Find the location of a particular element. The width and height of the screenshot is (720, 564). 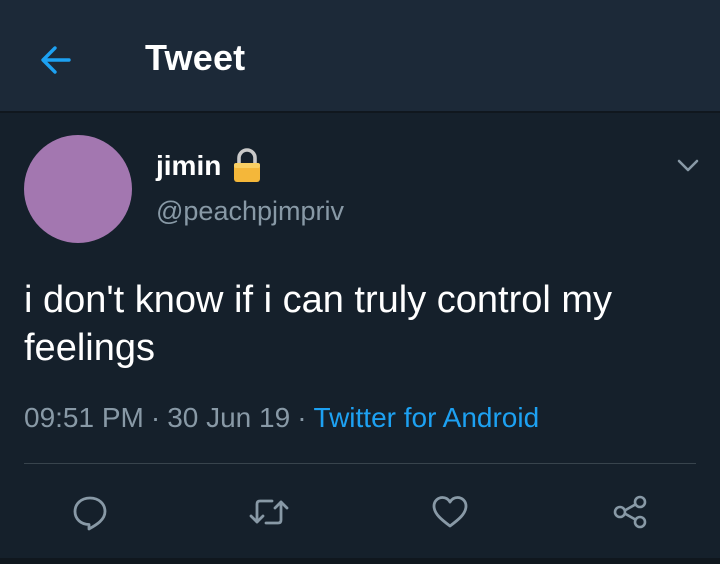

share-button is located at coordinates (630, 512).